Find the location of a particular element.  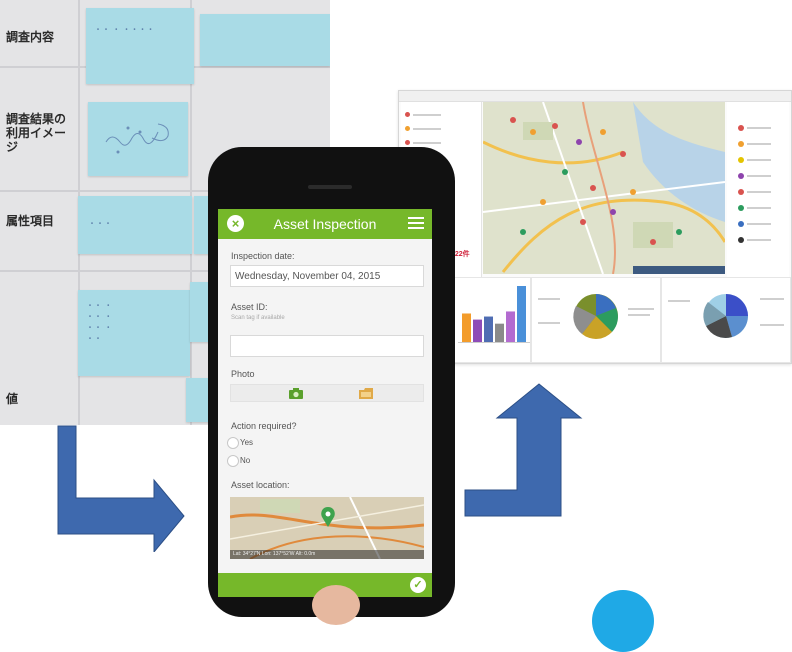

label-survey-content: 調査内容 is located at coordinates (30, 37).